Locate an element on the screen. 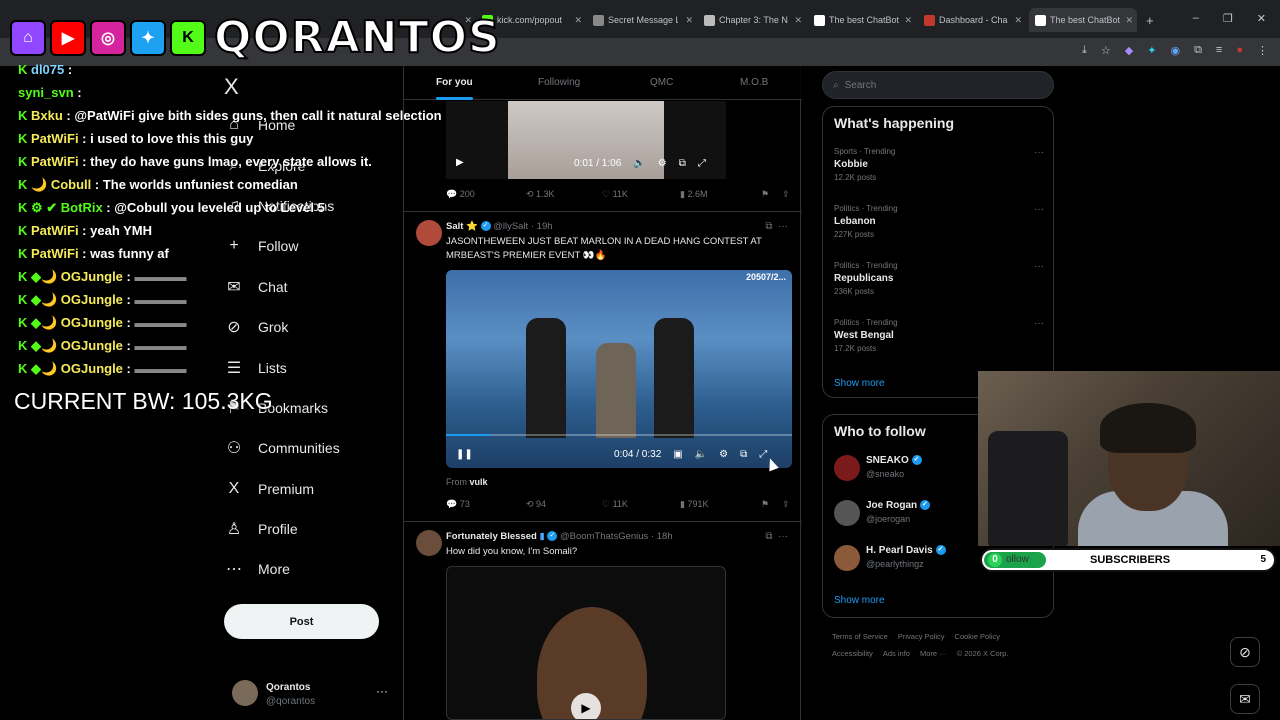 This screenshot has width=1280, height=720. nav-item-grok: ⊘ Grok is located at coordinates (256, 327).